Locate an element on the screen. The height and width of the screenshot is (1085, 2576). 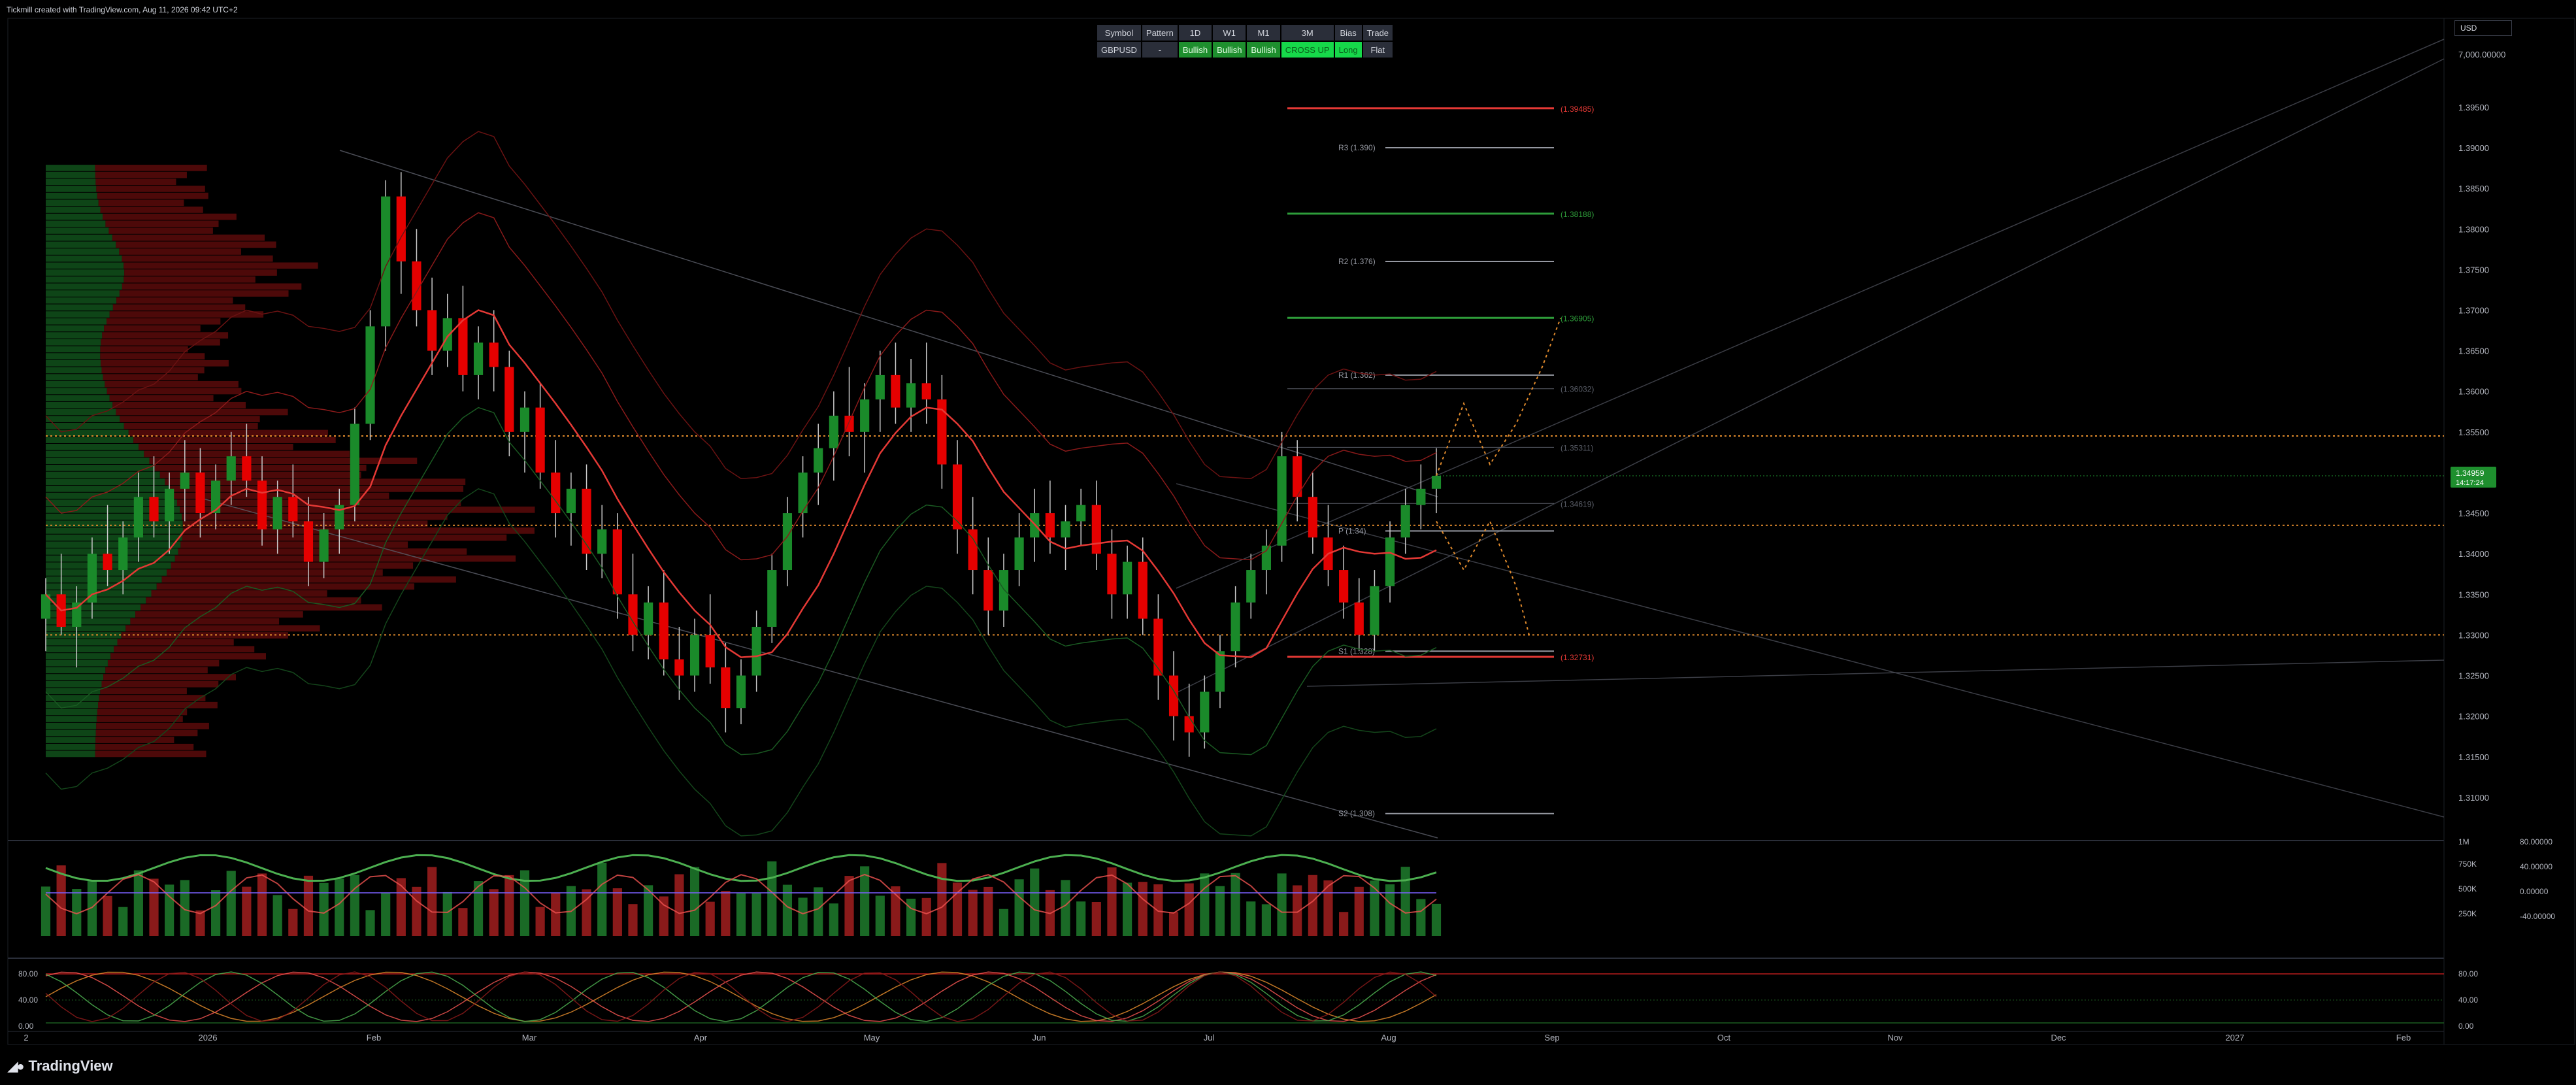
time-axis-tick: Sep is located at coordinates (1551, 1038).